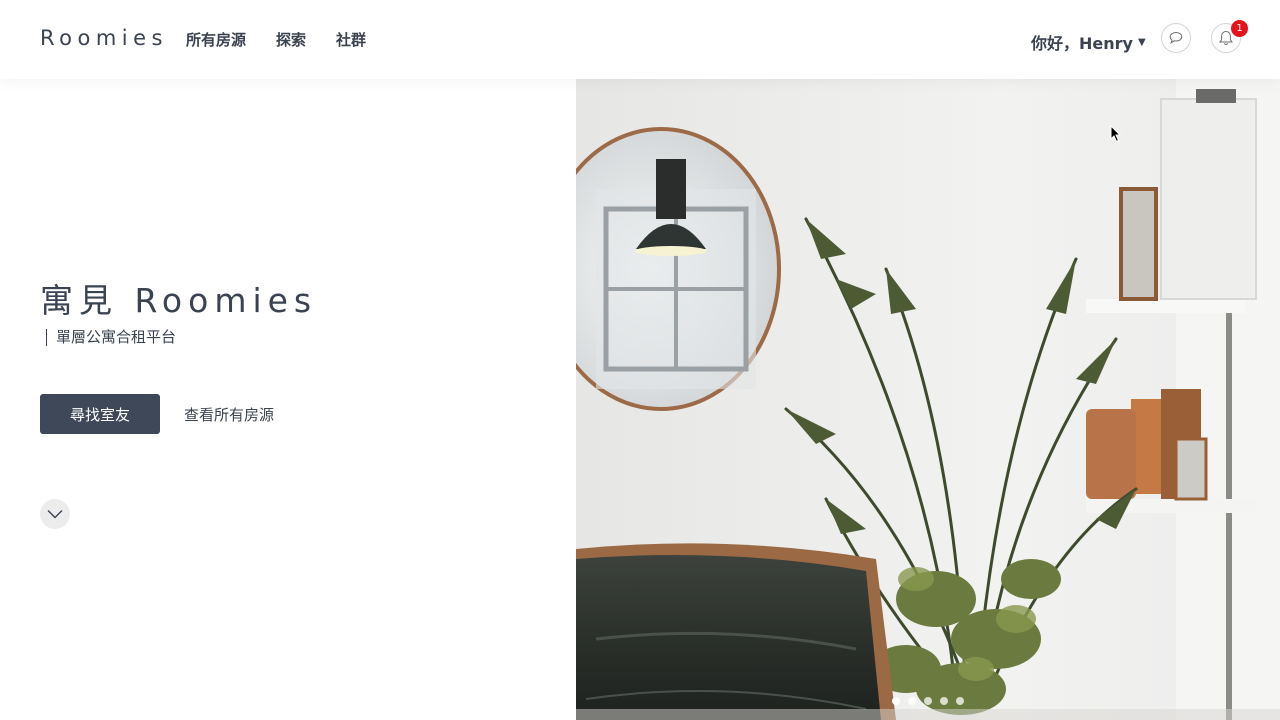 This screenshot has width=1280, height=720. What do you see at coordinates (1082, 43) in the screenshot?
I see `user-greeting: 你好，Henry` at bounding box center [1082, 43].